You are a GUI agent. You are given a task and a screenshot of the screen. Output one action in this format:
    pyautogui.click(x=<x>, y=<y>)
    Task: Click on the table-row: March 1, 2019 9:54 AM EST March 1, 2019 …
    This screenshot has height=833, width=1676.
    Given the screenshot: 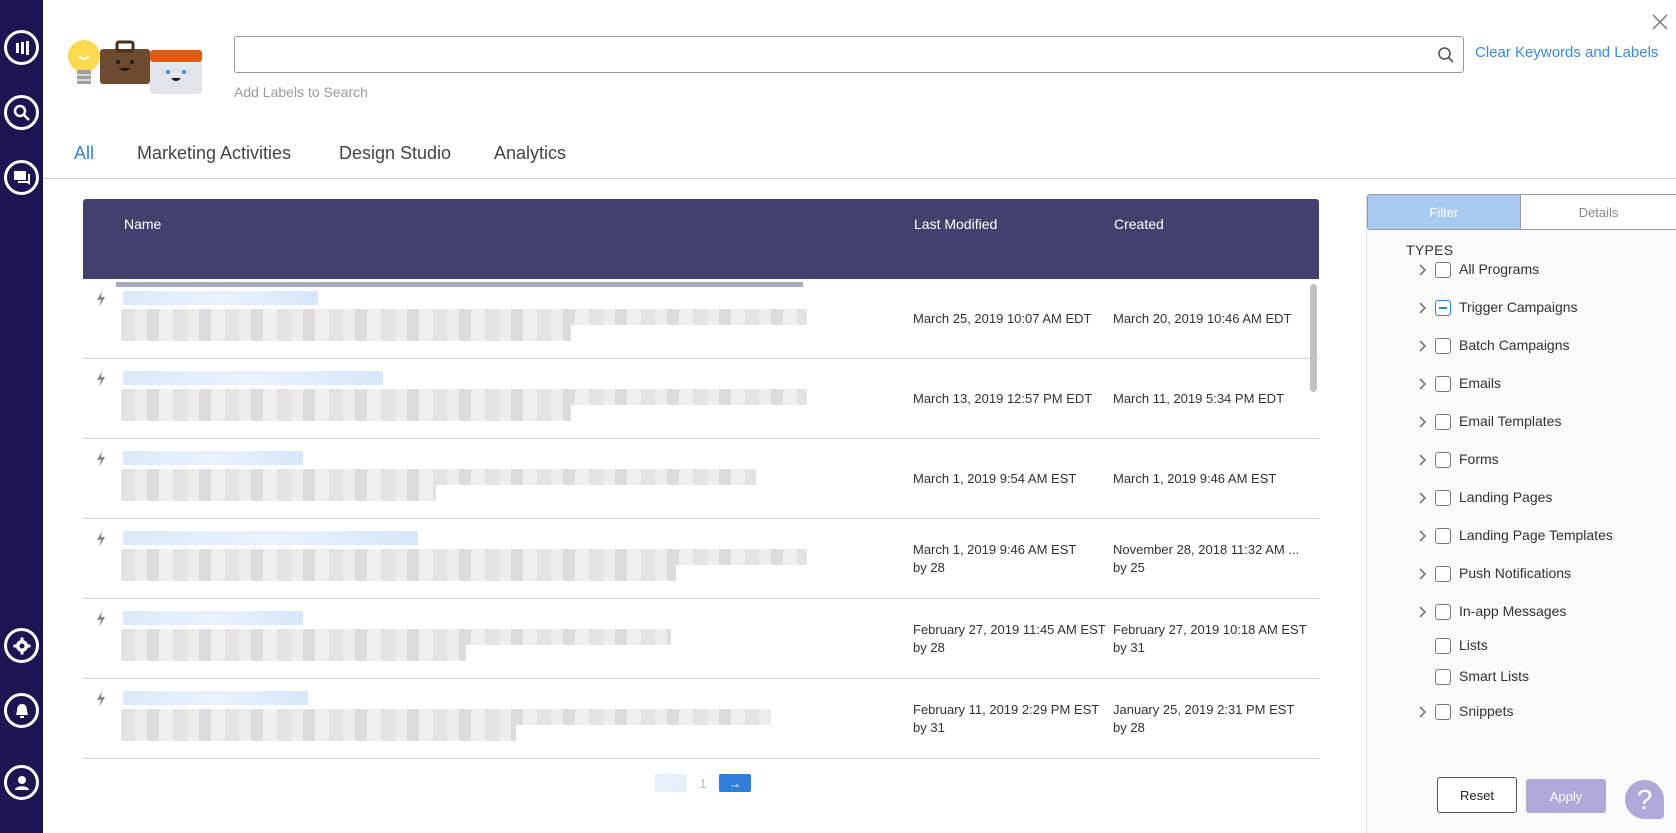 What is the action you would take?
    pyautogui.click(x=701, y=479)
    